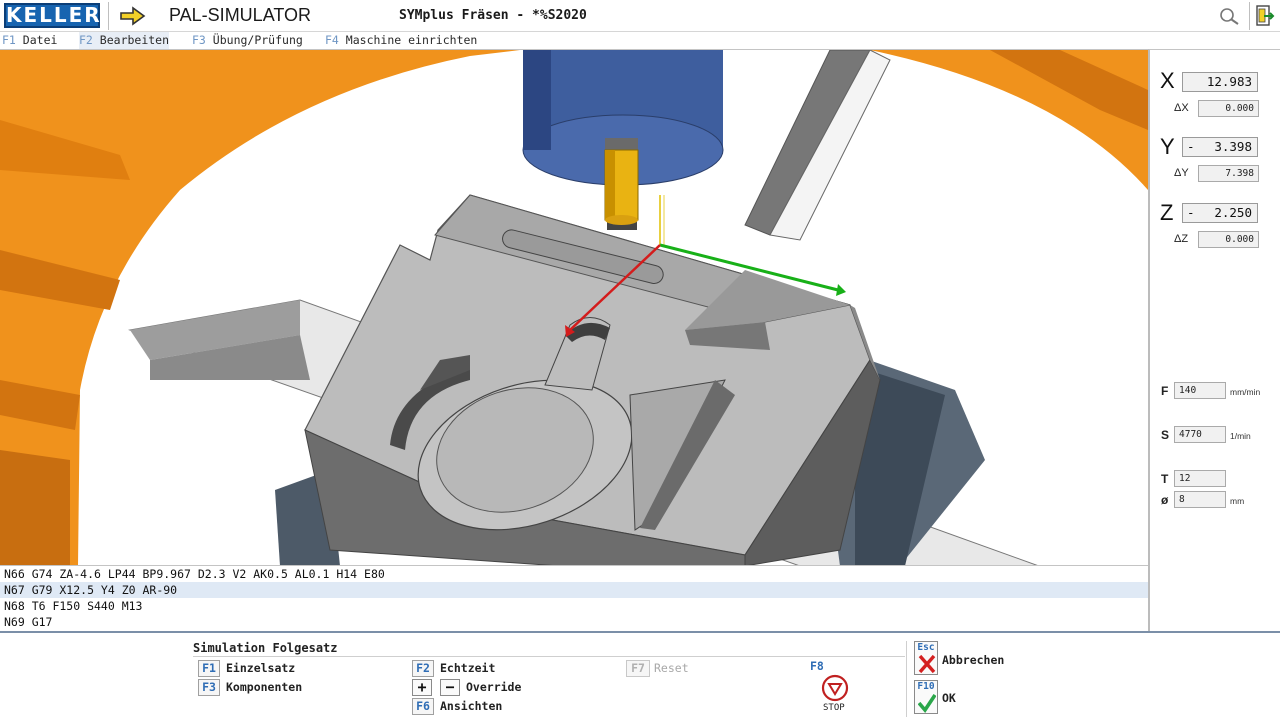 This screenshot has width=1280, height=720. What do you see at coordinates (1191, 212) in the screenshot?
I see `axis-z-sign: -` at bounding box center [1191, 212].